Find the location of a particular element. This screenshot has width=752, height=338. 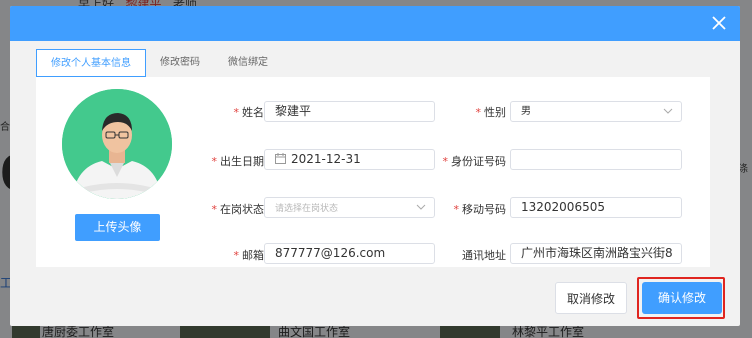

post-status-select: 请选择在岗状态 is located at coordinates (349, 207).